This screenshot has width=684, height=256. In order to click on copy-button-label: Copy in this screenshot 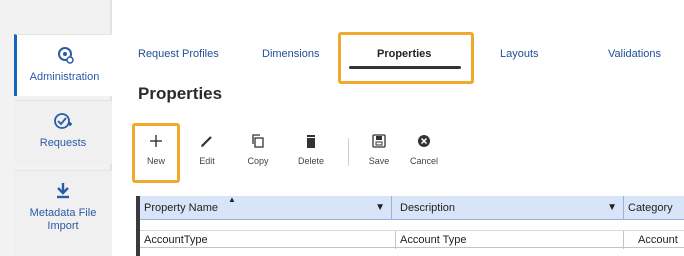, I will do `click(258, 161)`.